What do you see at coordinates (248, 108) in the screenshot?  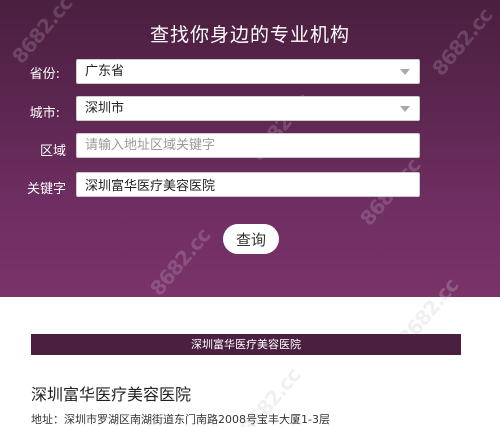 I see `city-select: 深圳市` at bounding box center [248, 108].